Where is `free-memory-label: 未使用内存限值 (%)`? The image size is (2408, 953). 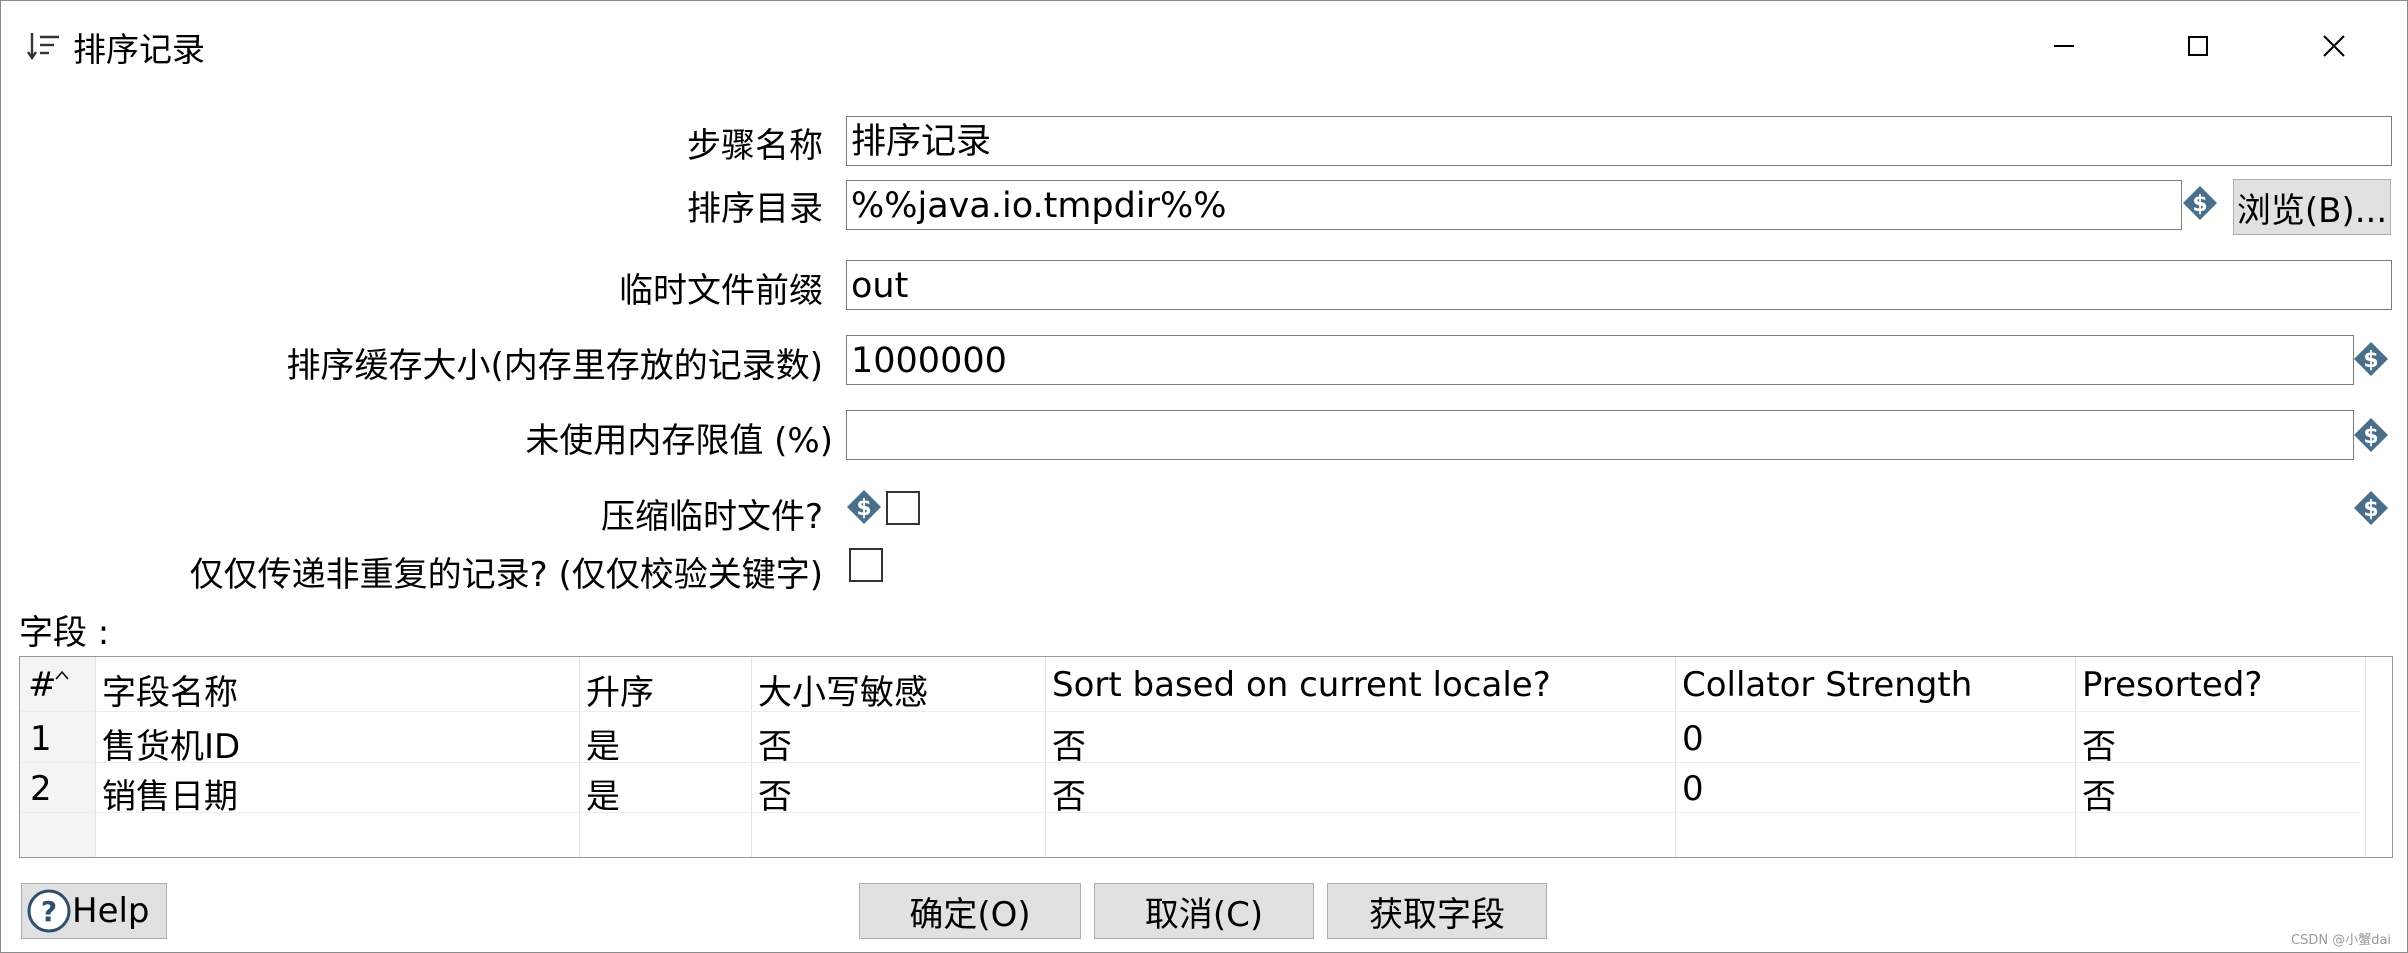 free-memory-label: 未使用内存限值 (%) is located at coordinates (679, 441).